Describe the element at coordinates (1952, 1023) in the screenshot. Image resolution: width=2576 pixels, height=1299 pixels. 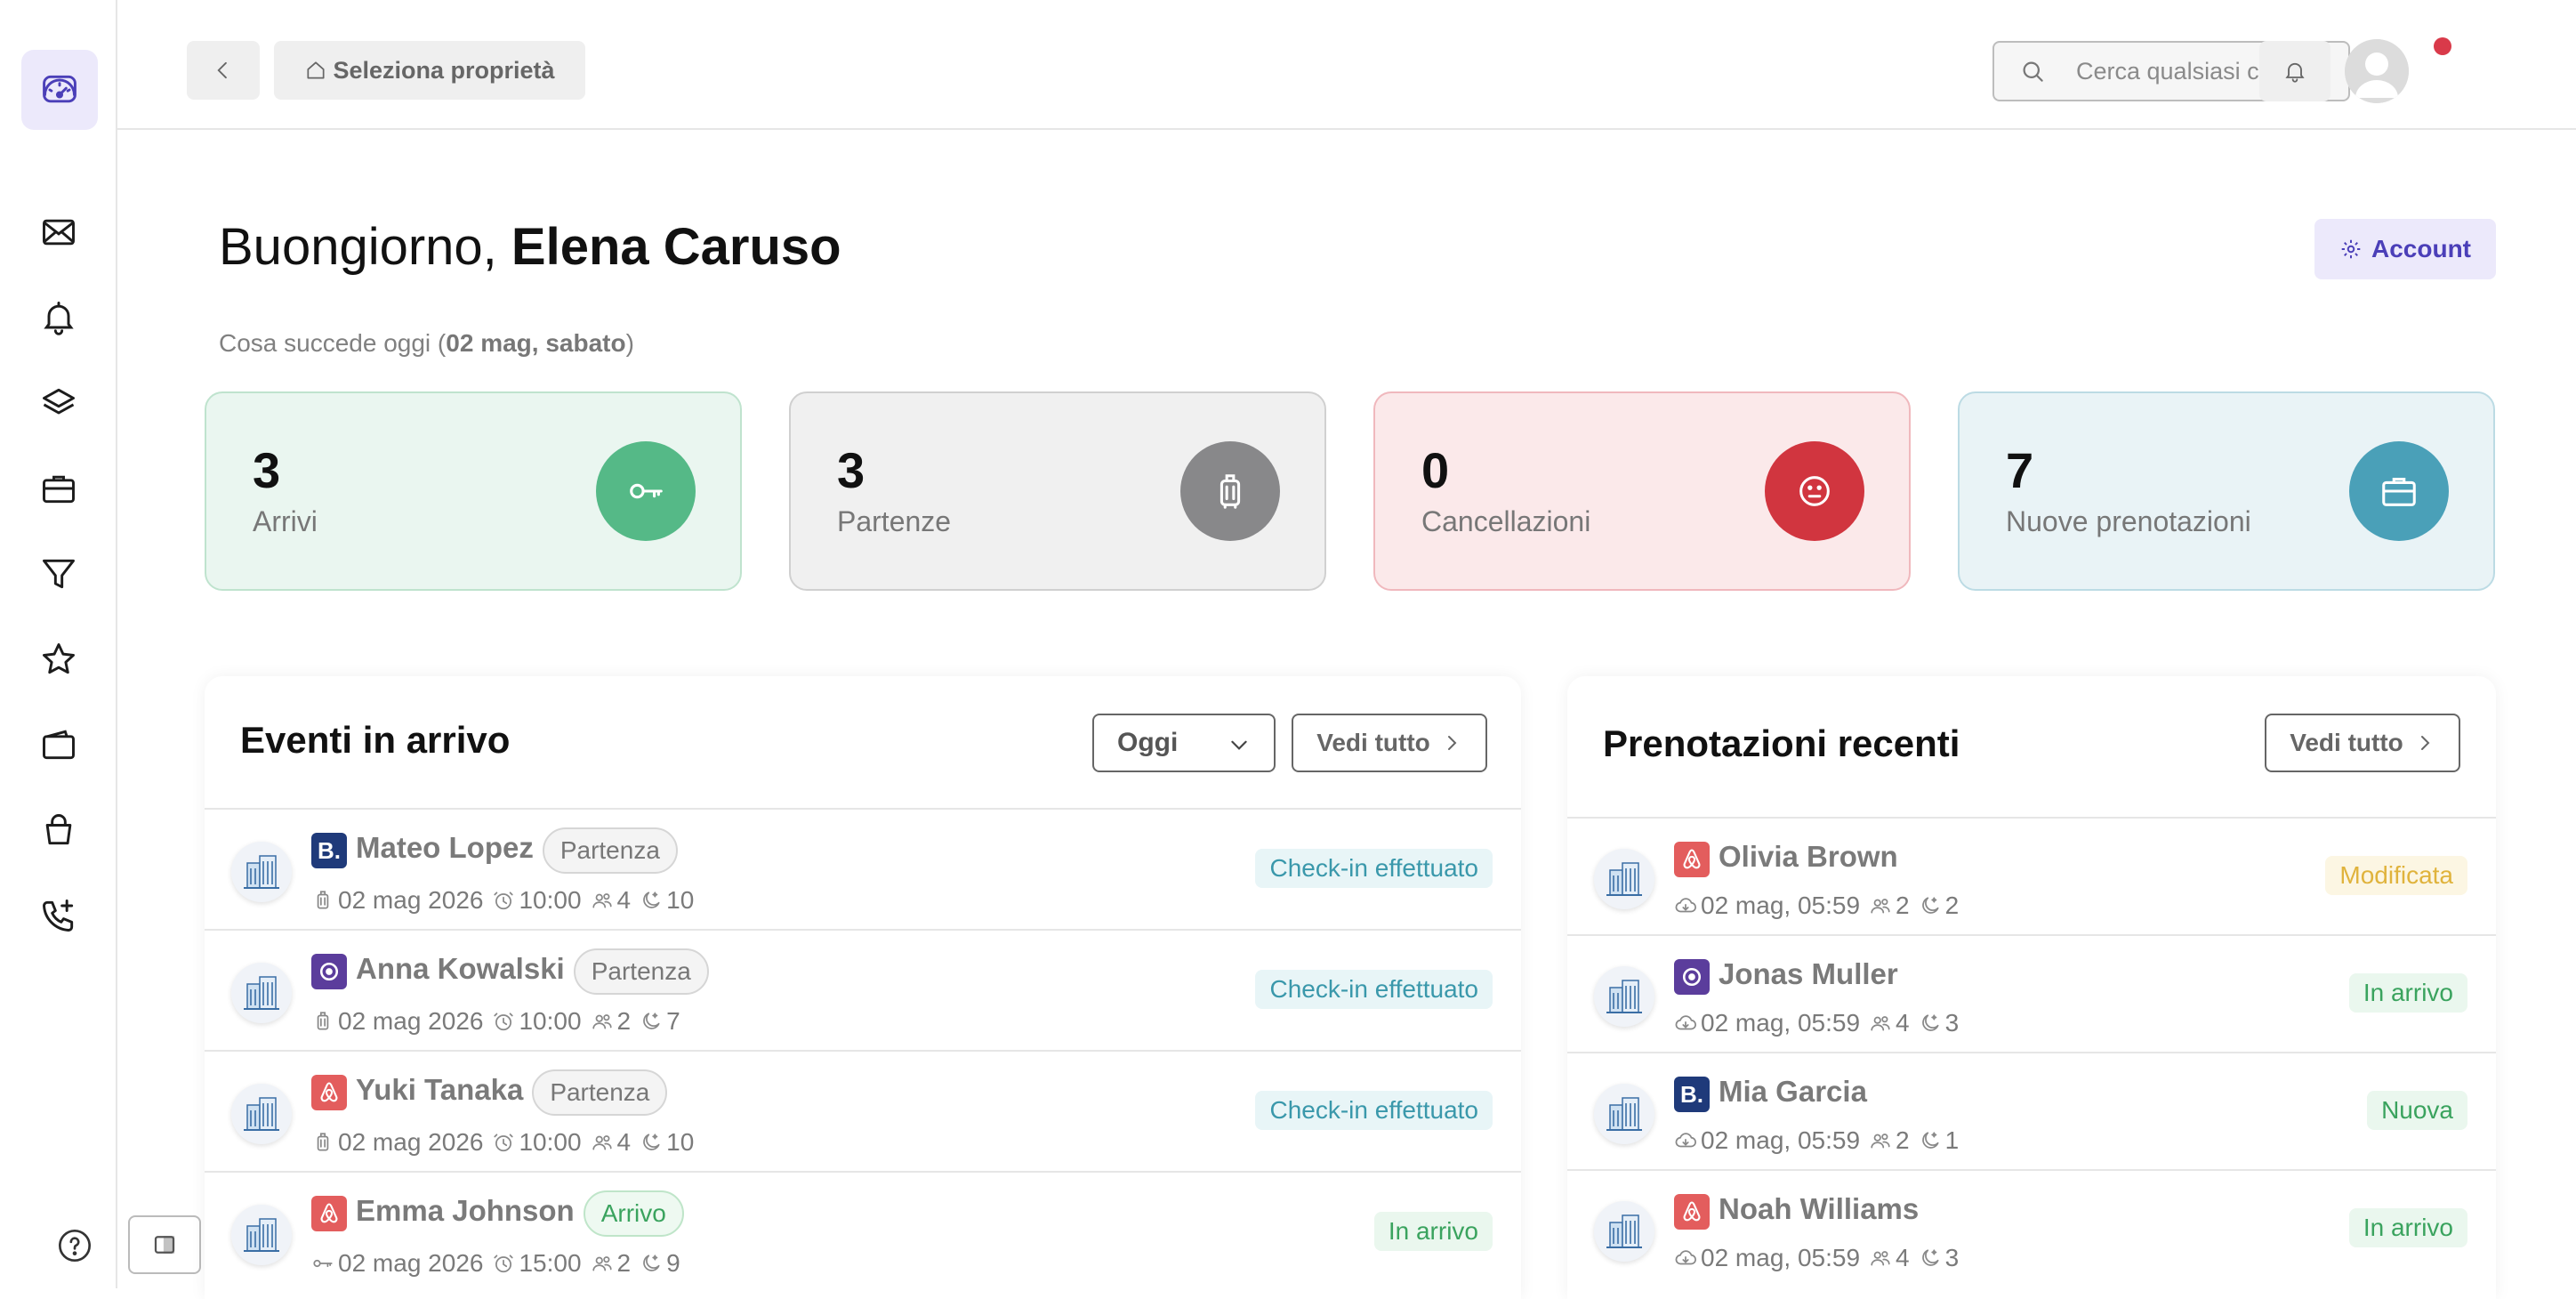
I see `meta-value: 3` at that location.